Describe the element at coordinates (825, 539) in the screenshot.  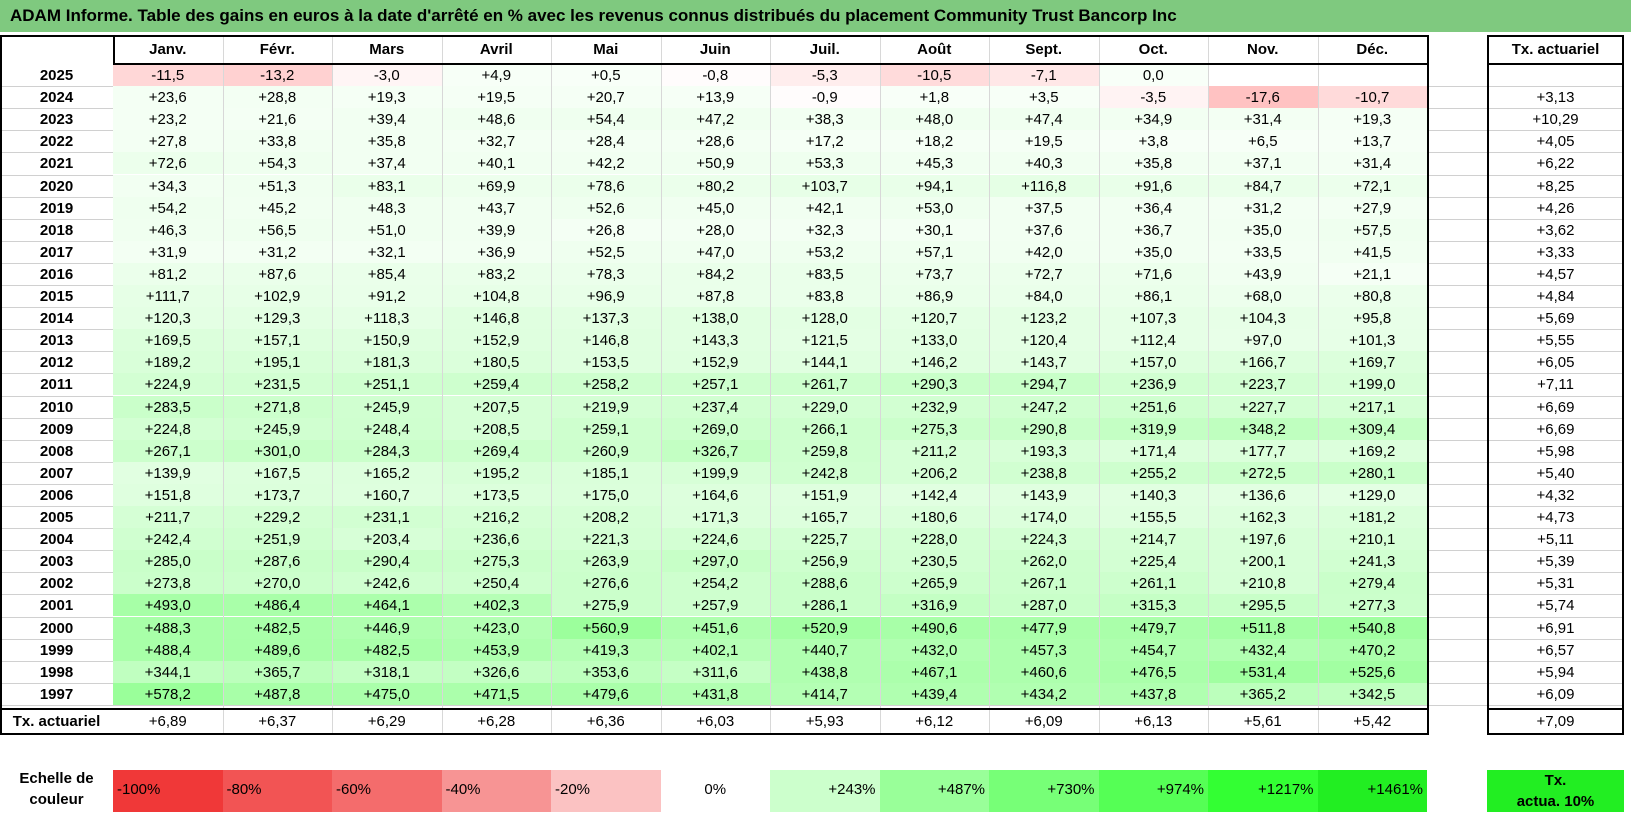
I see `table-cell: +225,7` at that location.